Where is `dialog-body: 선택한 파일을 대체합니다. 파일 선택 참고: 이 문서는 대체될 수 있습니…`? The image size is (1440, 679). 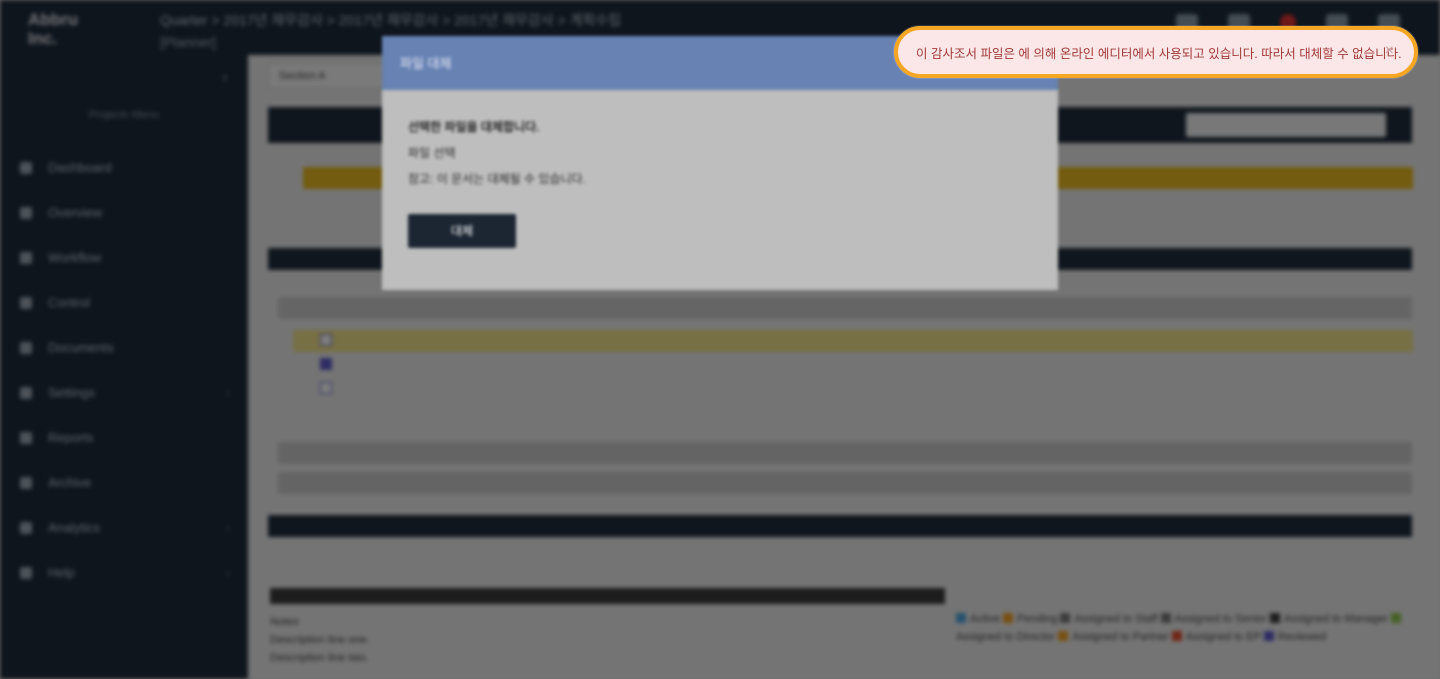 dialog-body: 선택한 파일을 대체합니다. 파일 선택 참고: 이 문서는 대체될 수 있습니… is located at coordinates (720, 181).